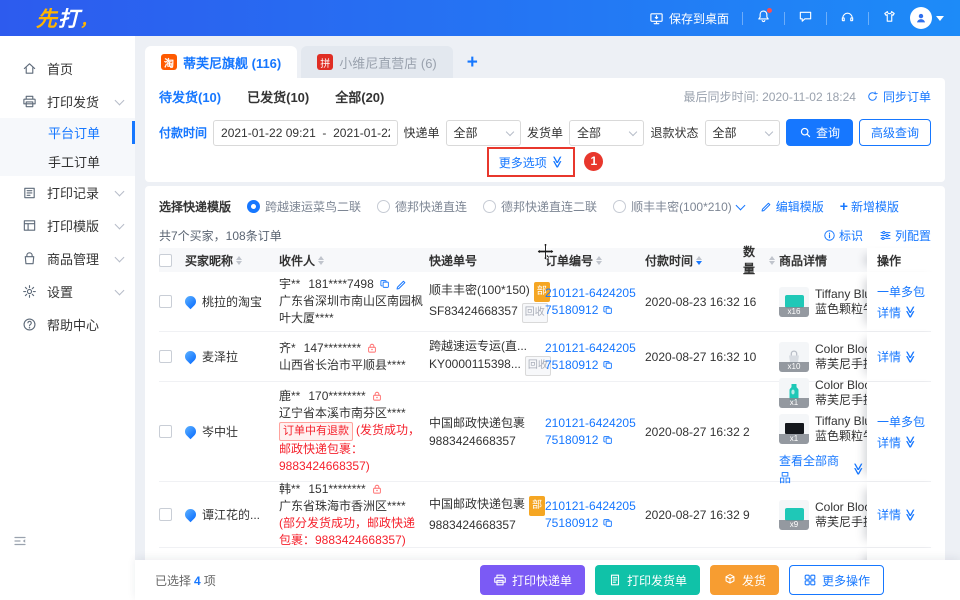  I want to click on sidebar-item-help: 帮助中心, so click(67, 324).